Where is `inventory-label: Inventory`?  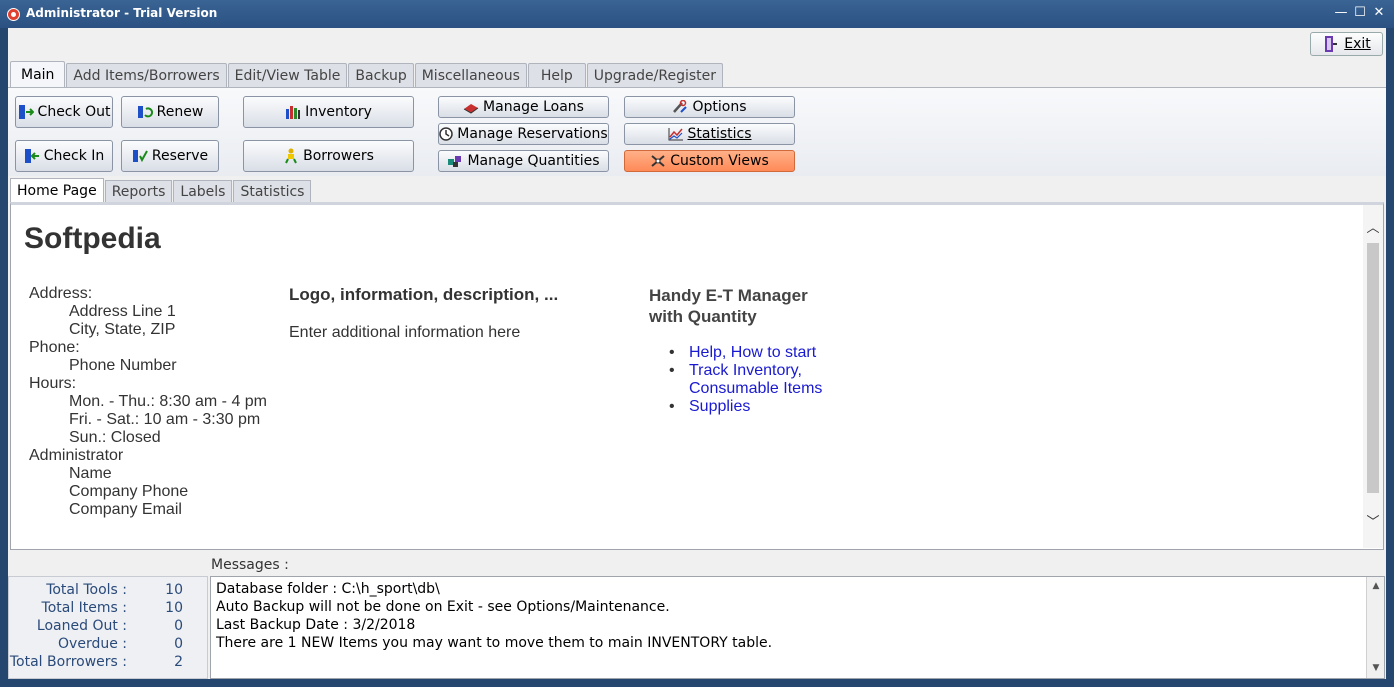
inventory-label: Inventory is located at coordinates (338, 112).